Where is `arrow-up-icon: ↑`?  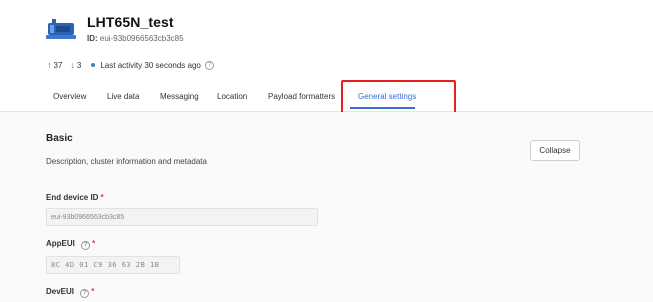
arrow-up-icon: ↑ is located at coordinates (49, 65).